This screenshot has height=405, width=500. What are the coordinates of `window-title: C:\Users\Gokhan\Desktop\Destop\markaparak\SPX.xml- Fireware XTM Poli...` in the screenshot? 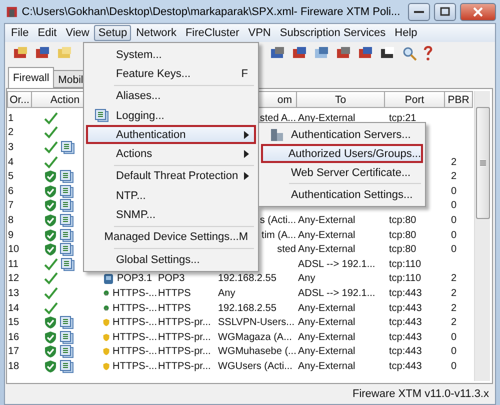 It's located at (211, 12).